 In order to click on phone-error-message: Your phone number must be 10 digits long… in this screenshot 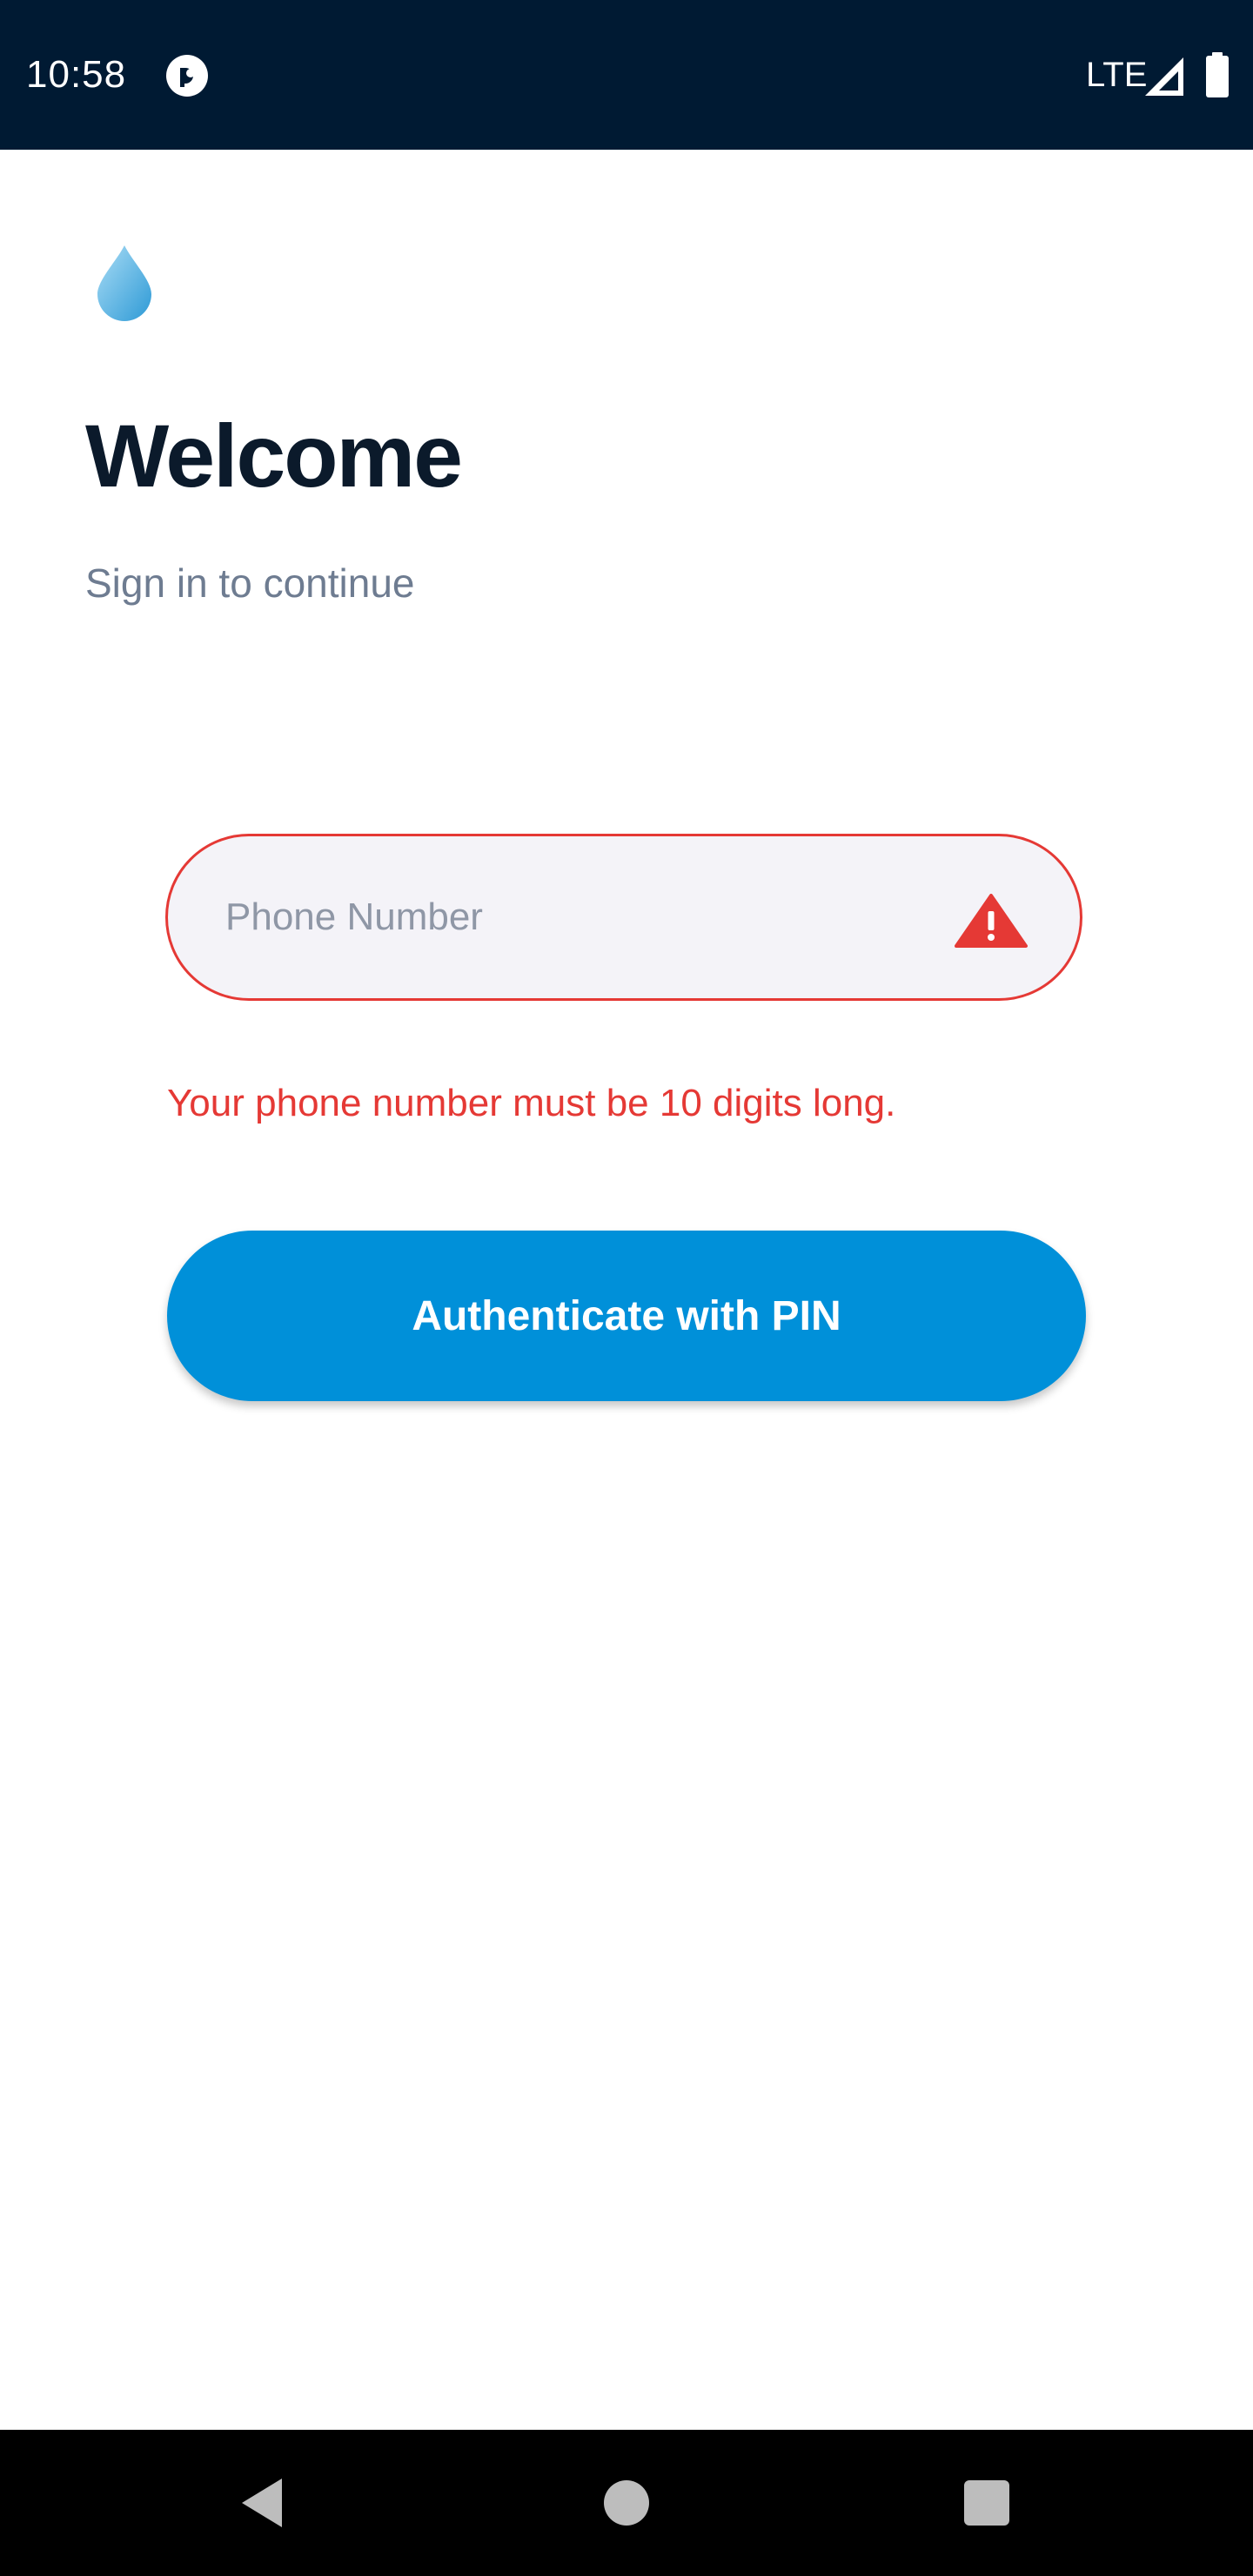, I will do `click(531, 1103)`.